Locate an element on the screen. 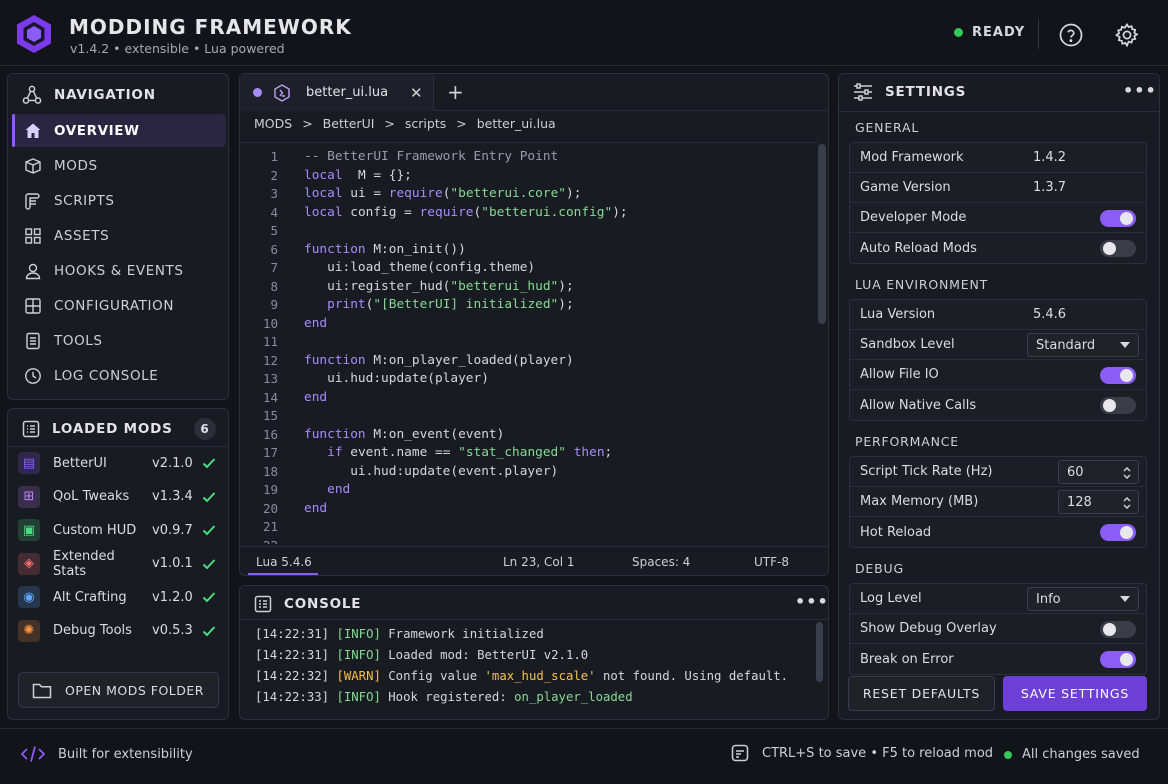 The height and width of the screenshot is (784, 1168). settings-title: SETTINGS is located at coordinates (926, 92).